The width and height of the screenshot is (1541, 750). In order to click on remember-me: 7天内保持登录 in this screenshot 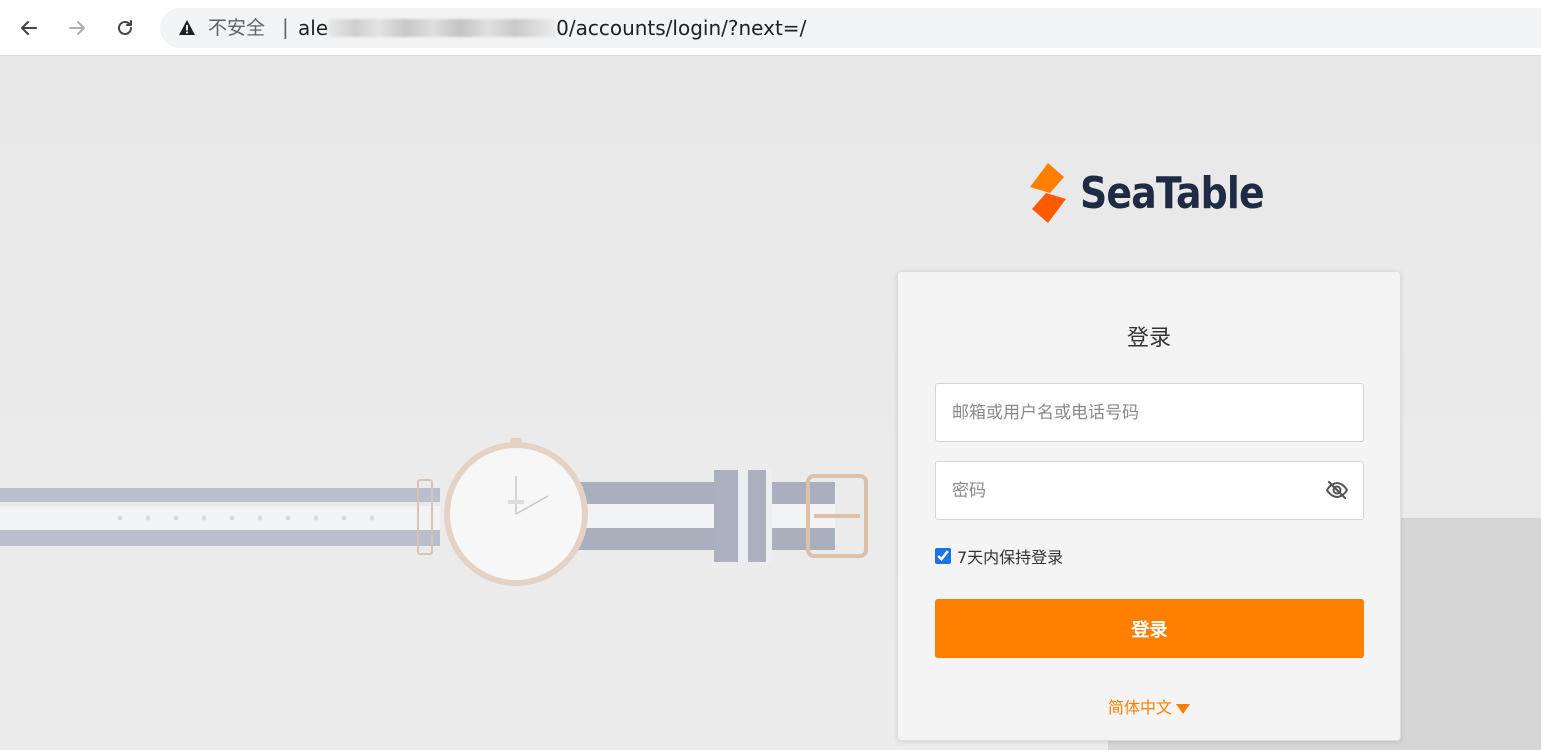, I will do `click(999, 556)`.